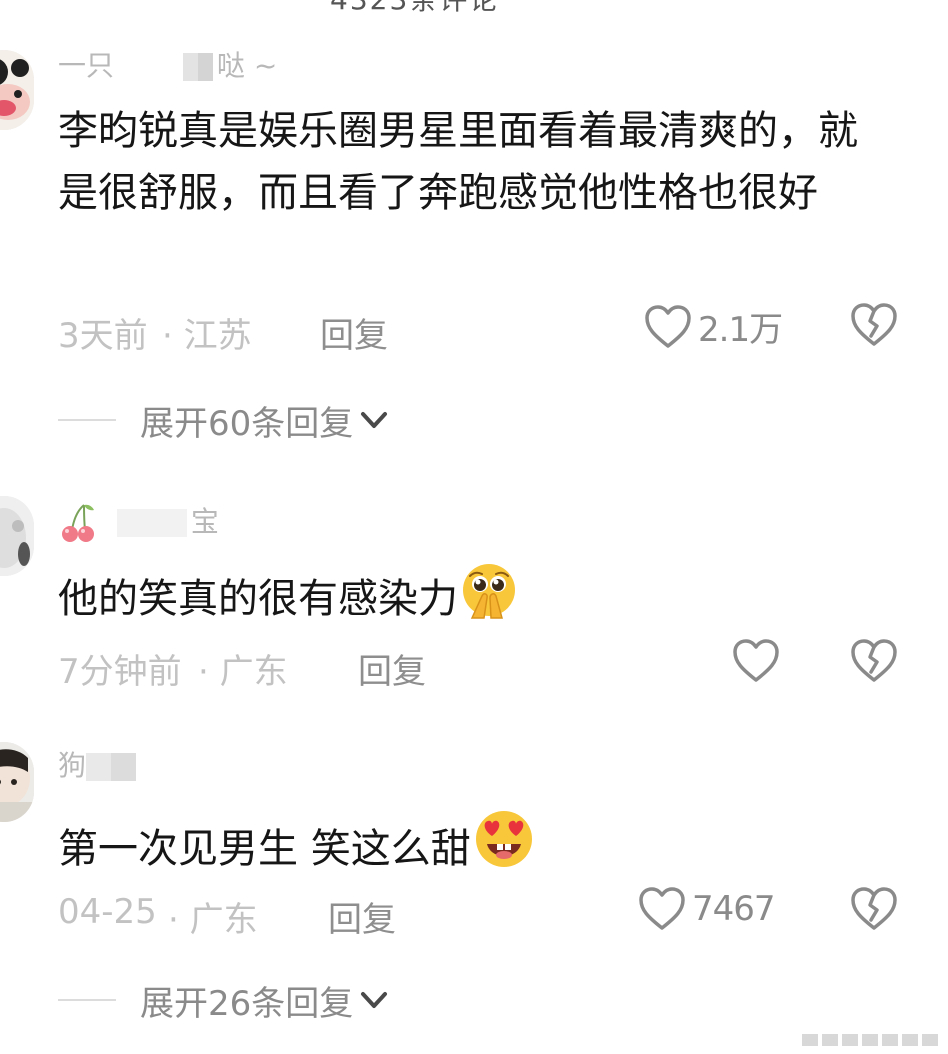 This screenshot has width=948, height=1054. I want to click on comment-text: 他的笑真的很有感染力, so click(468, 596).